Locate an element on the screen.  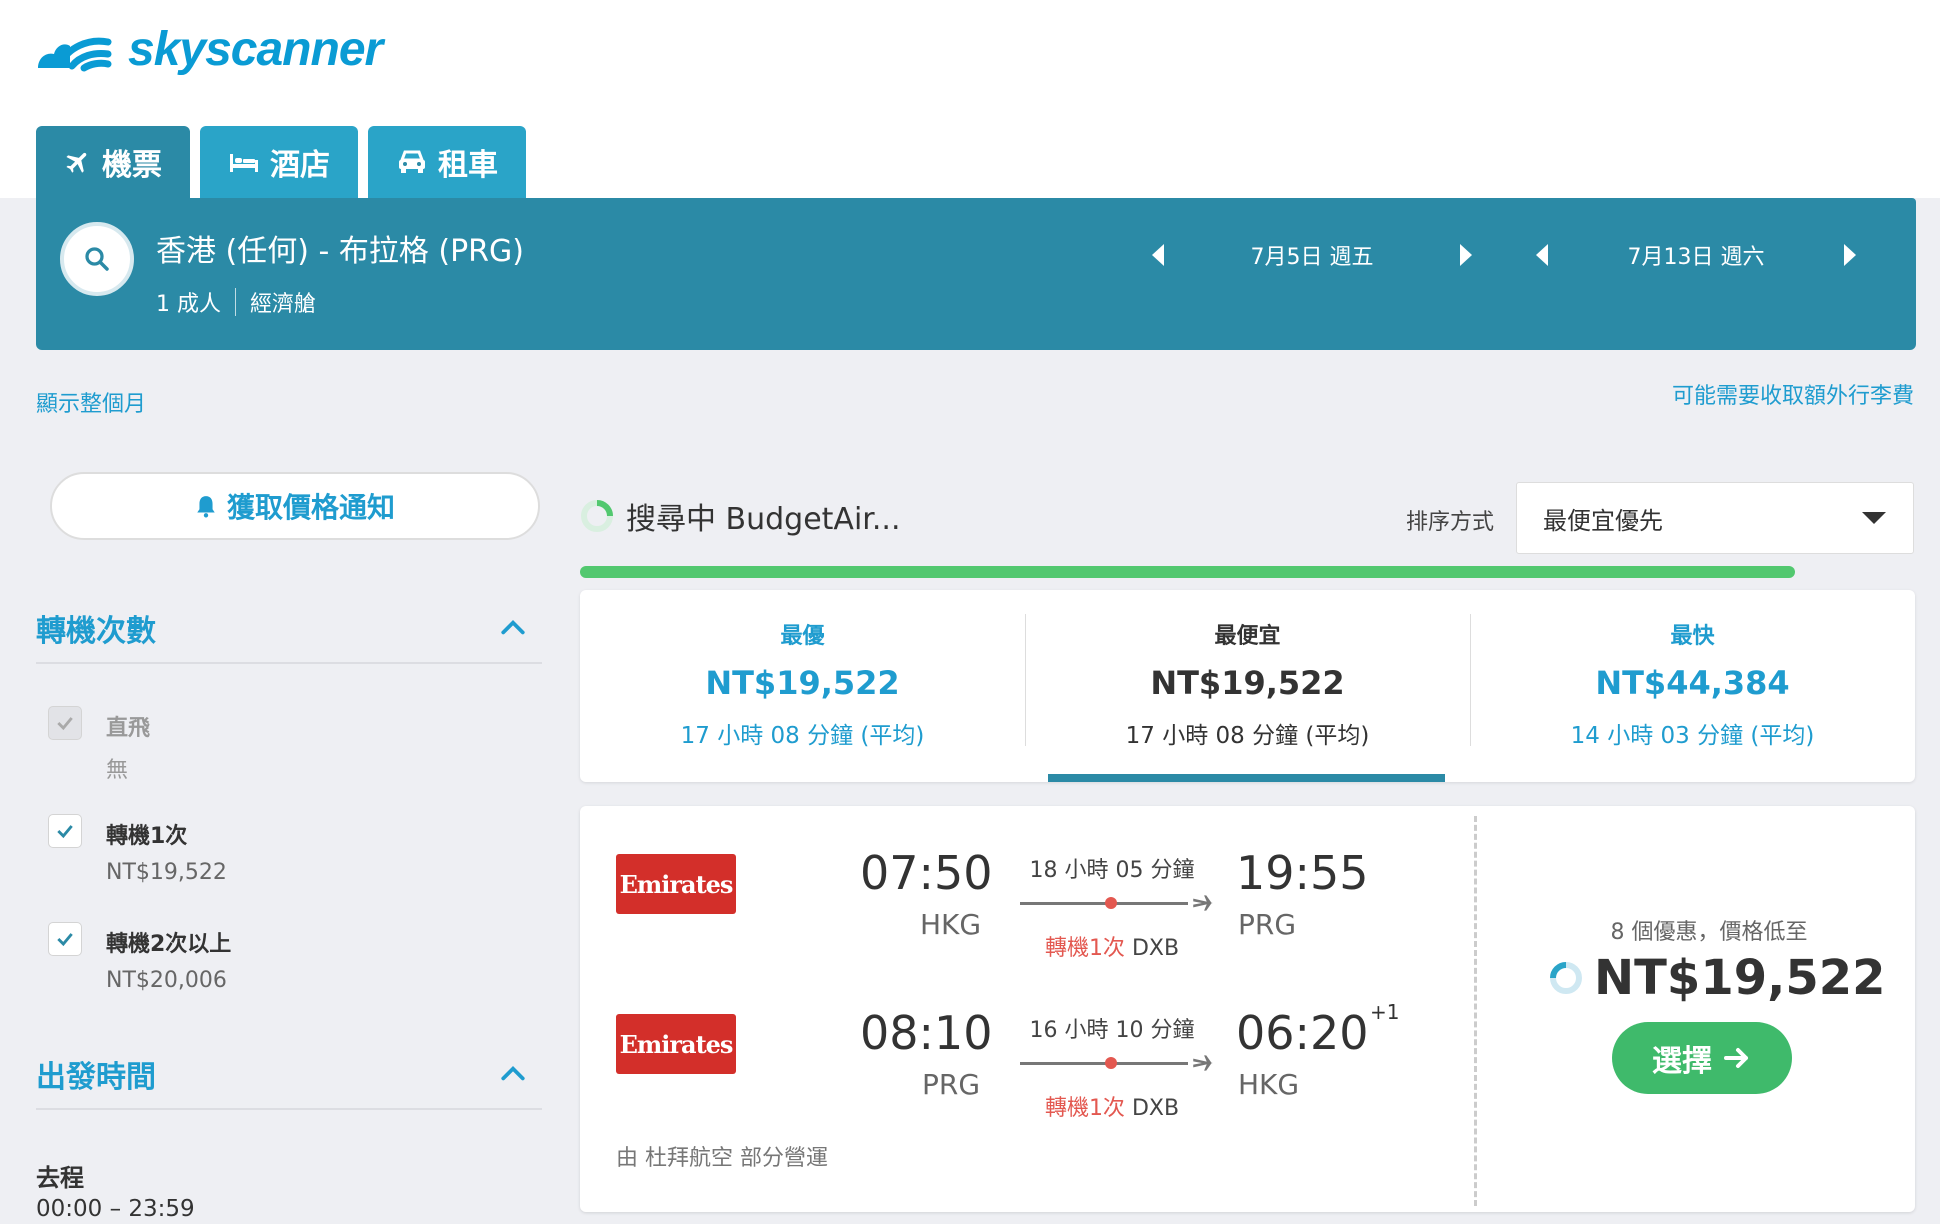
search-progress-bar is located at coordinates (1187, 572).